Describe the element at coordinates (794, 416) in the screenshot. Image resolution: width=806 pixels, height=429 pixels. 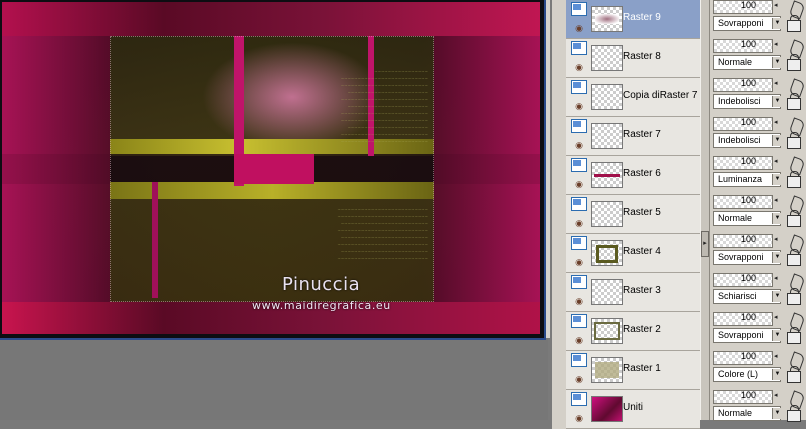
I see `lock-body` at that location.